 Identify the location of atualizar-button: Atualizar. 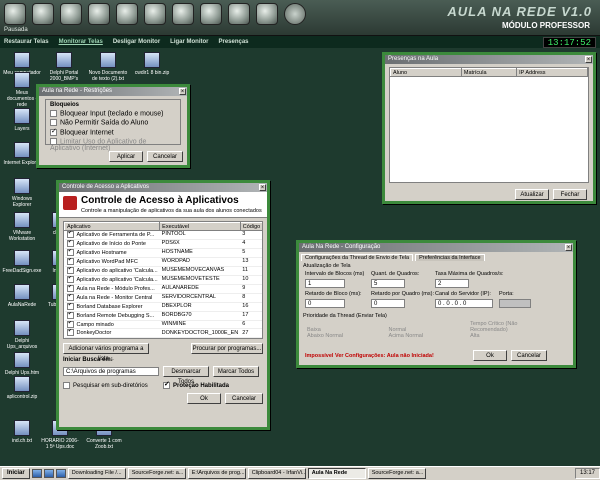
(532, 194).